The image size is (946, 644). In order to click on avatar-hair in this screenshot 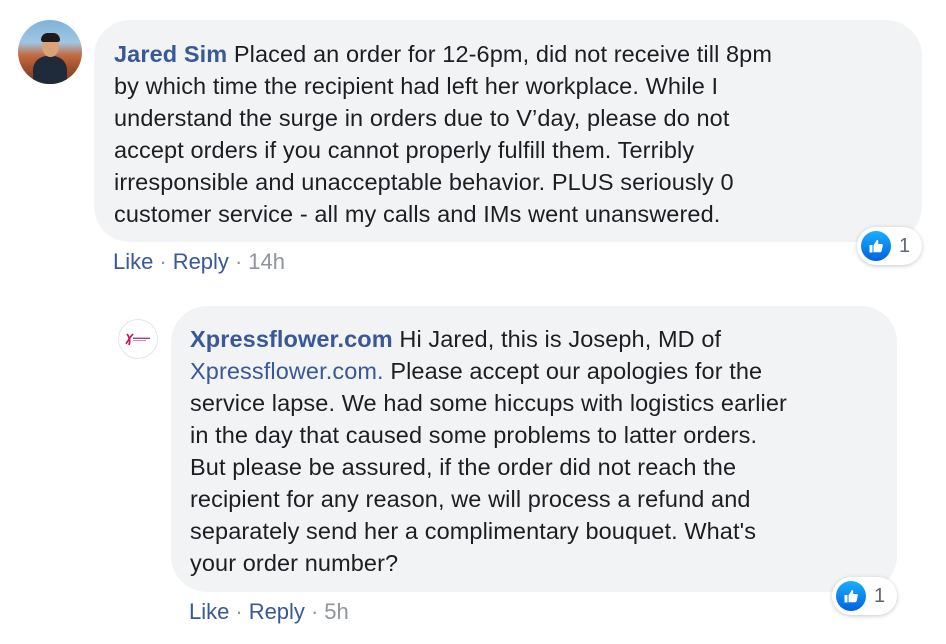, I will do `click(50, 37)`.